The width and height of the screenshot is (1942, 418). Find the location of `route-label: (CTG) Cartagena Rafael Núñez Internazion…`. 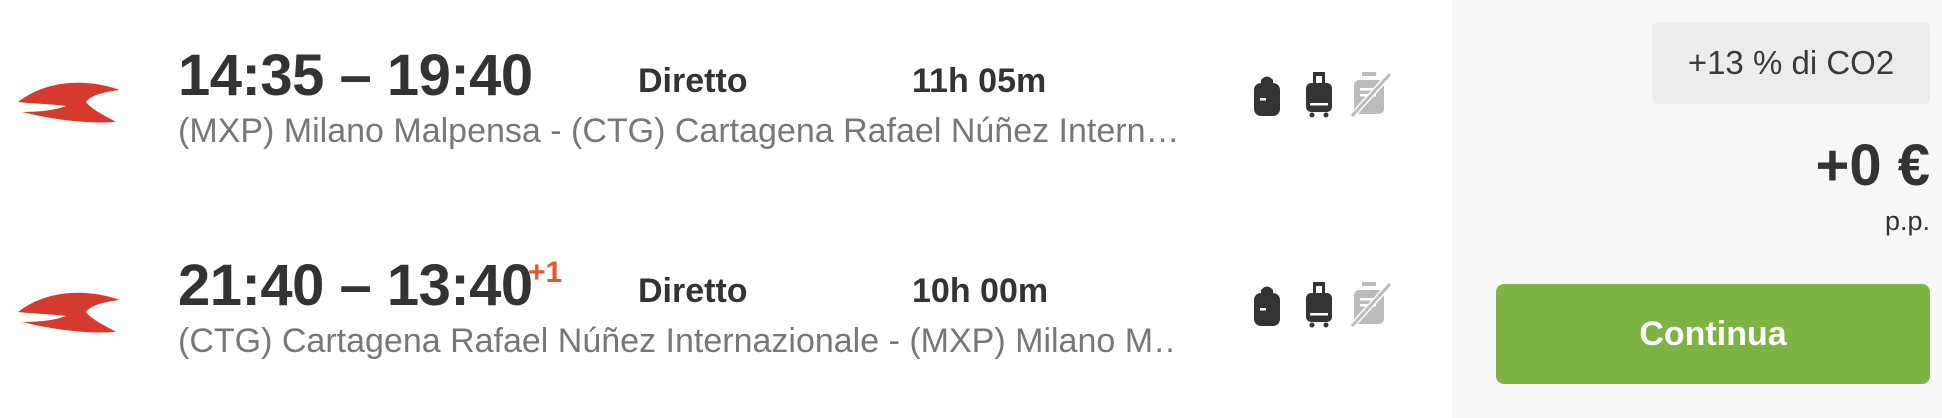

route-label: (CTG) Cartagena Rafael Núñez Internazion… is located at coordinates (678, 341).